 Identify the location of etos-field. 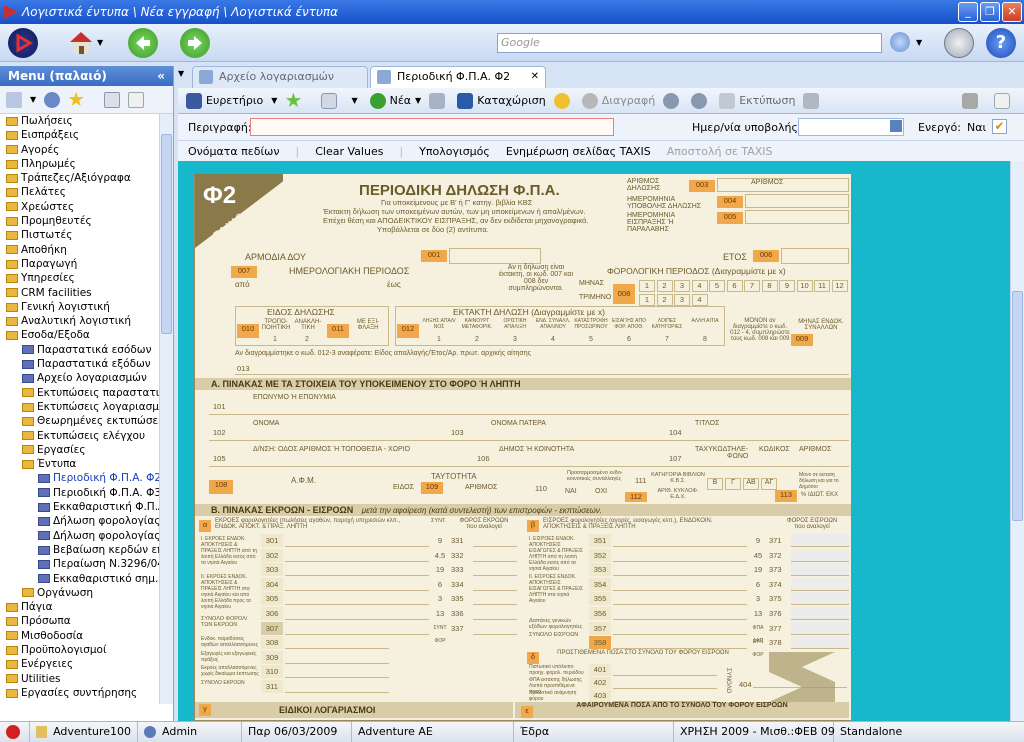
(815, 256).